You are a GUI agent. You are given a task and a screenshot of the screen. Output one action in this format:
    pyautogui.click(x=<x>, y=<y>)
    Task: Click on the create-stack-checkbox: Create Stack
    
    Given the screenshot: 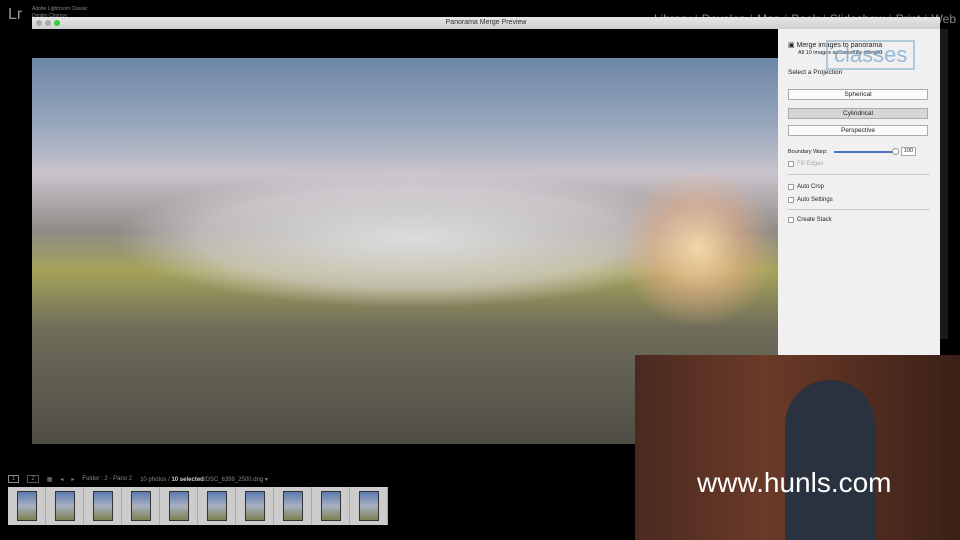 What is the action you would take?
    pyautogui.click(x=810, y=220)
    